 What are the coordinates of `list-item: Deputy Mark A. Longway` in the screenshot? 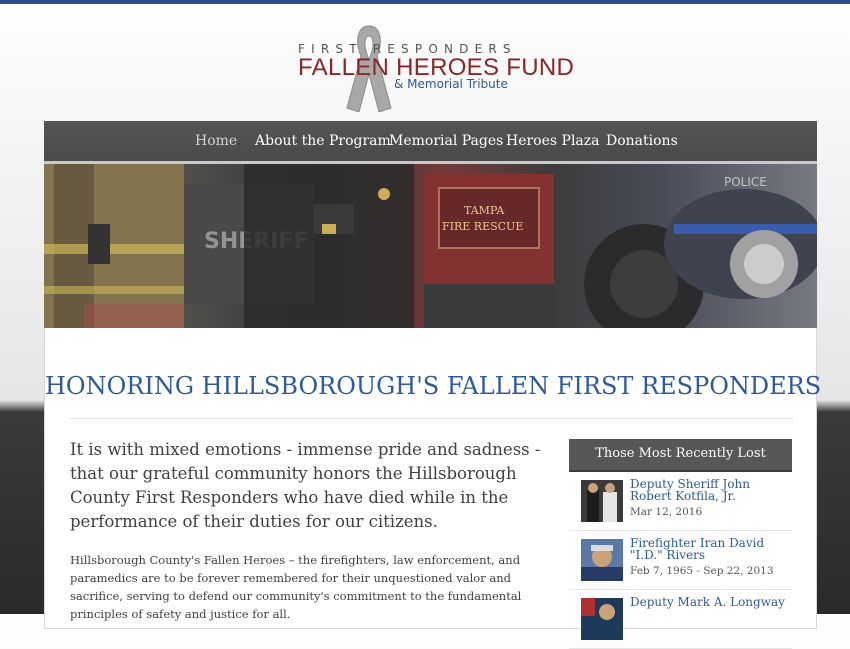 It's located at (680, 619).